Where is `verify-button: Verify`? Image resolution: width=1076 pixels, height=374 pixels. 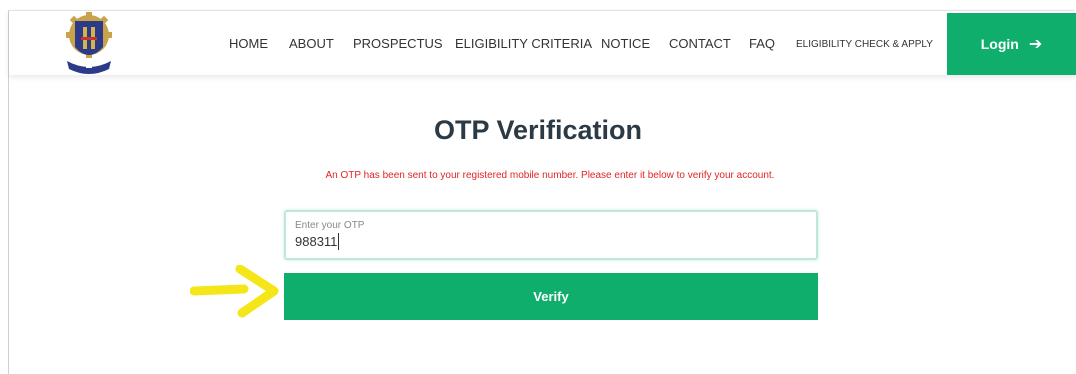
verify-button: Verify is located at coordinates (551, 296).